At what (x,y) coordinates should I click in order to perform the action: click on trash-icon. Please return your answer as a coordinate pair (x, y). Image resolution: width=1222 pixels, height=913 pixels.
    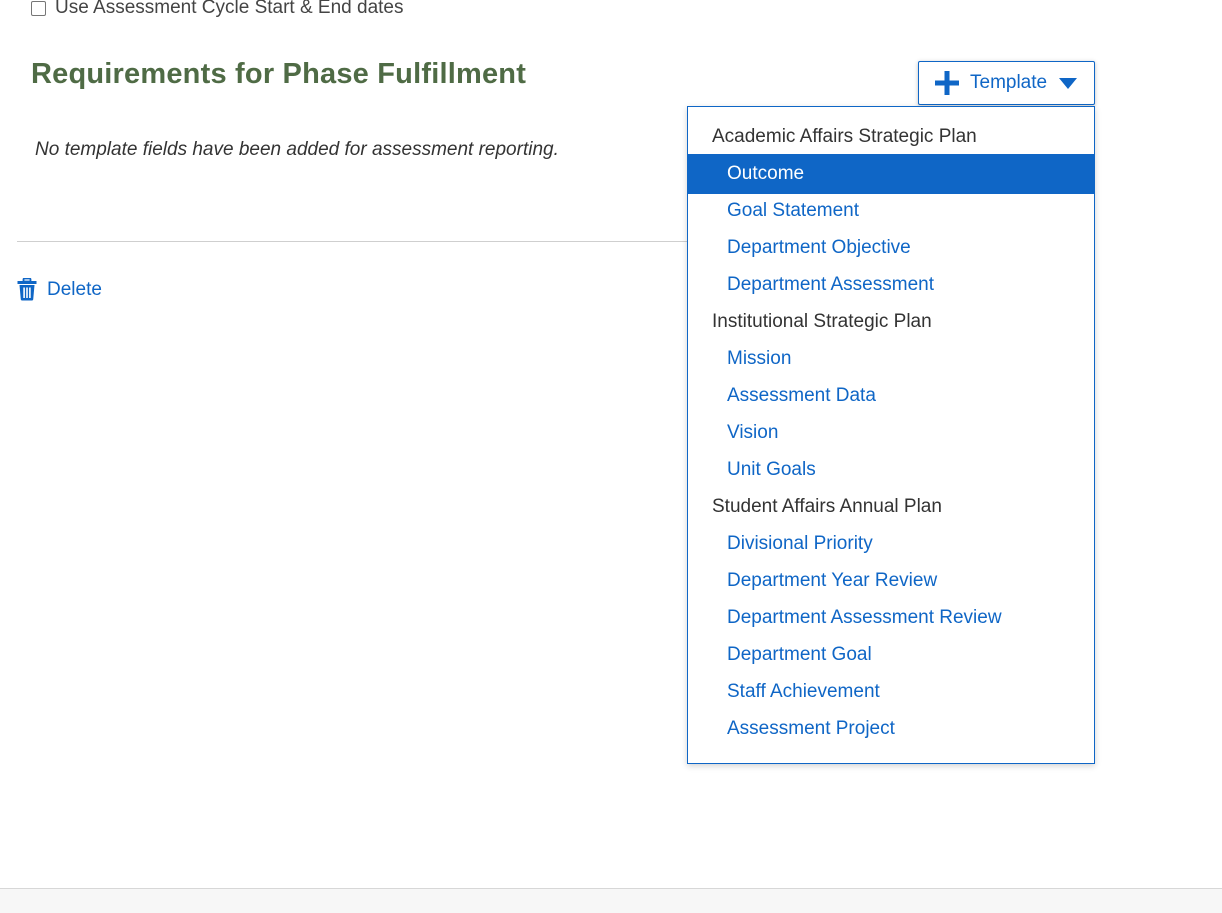
    Looking at the image, I should click on (27, 289).